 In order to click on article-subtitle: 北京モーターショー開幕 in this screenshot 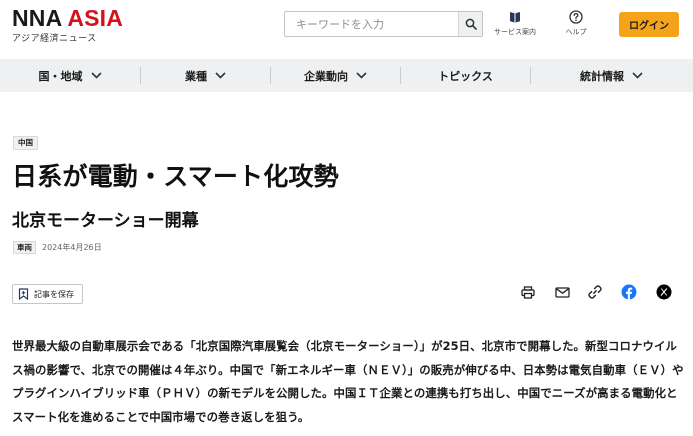, I will do `click(105, 221)`.